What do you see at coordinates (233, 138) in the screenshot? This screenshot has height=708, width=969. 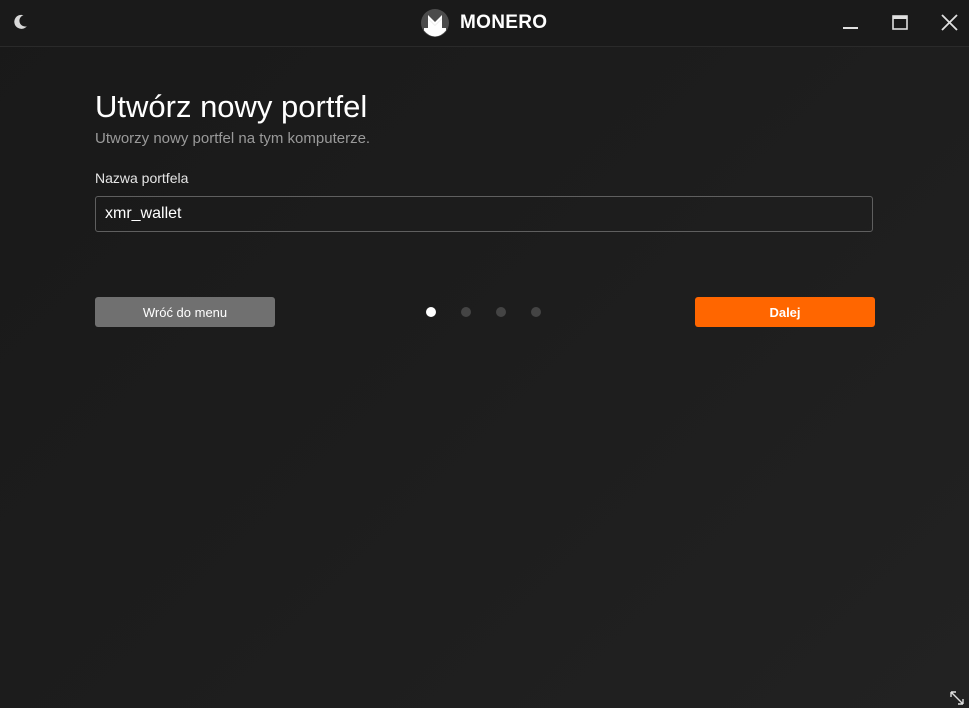 I see `page-subtitle: Utworzy nowy portfel na tym komputerze.` at bounding box center [233, 138].